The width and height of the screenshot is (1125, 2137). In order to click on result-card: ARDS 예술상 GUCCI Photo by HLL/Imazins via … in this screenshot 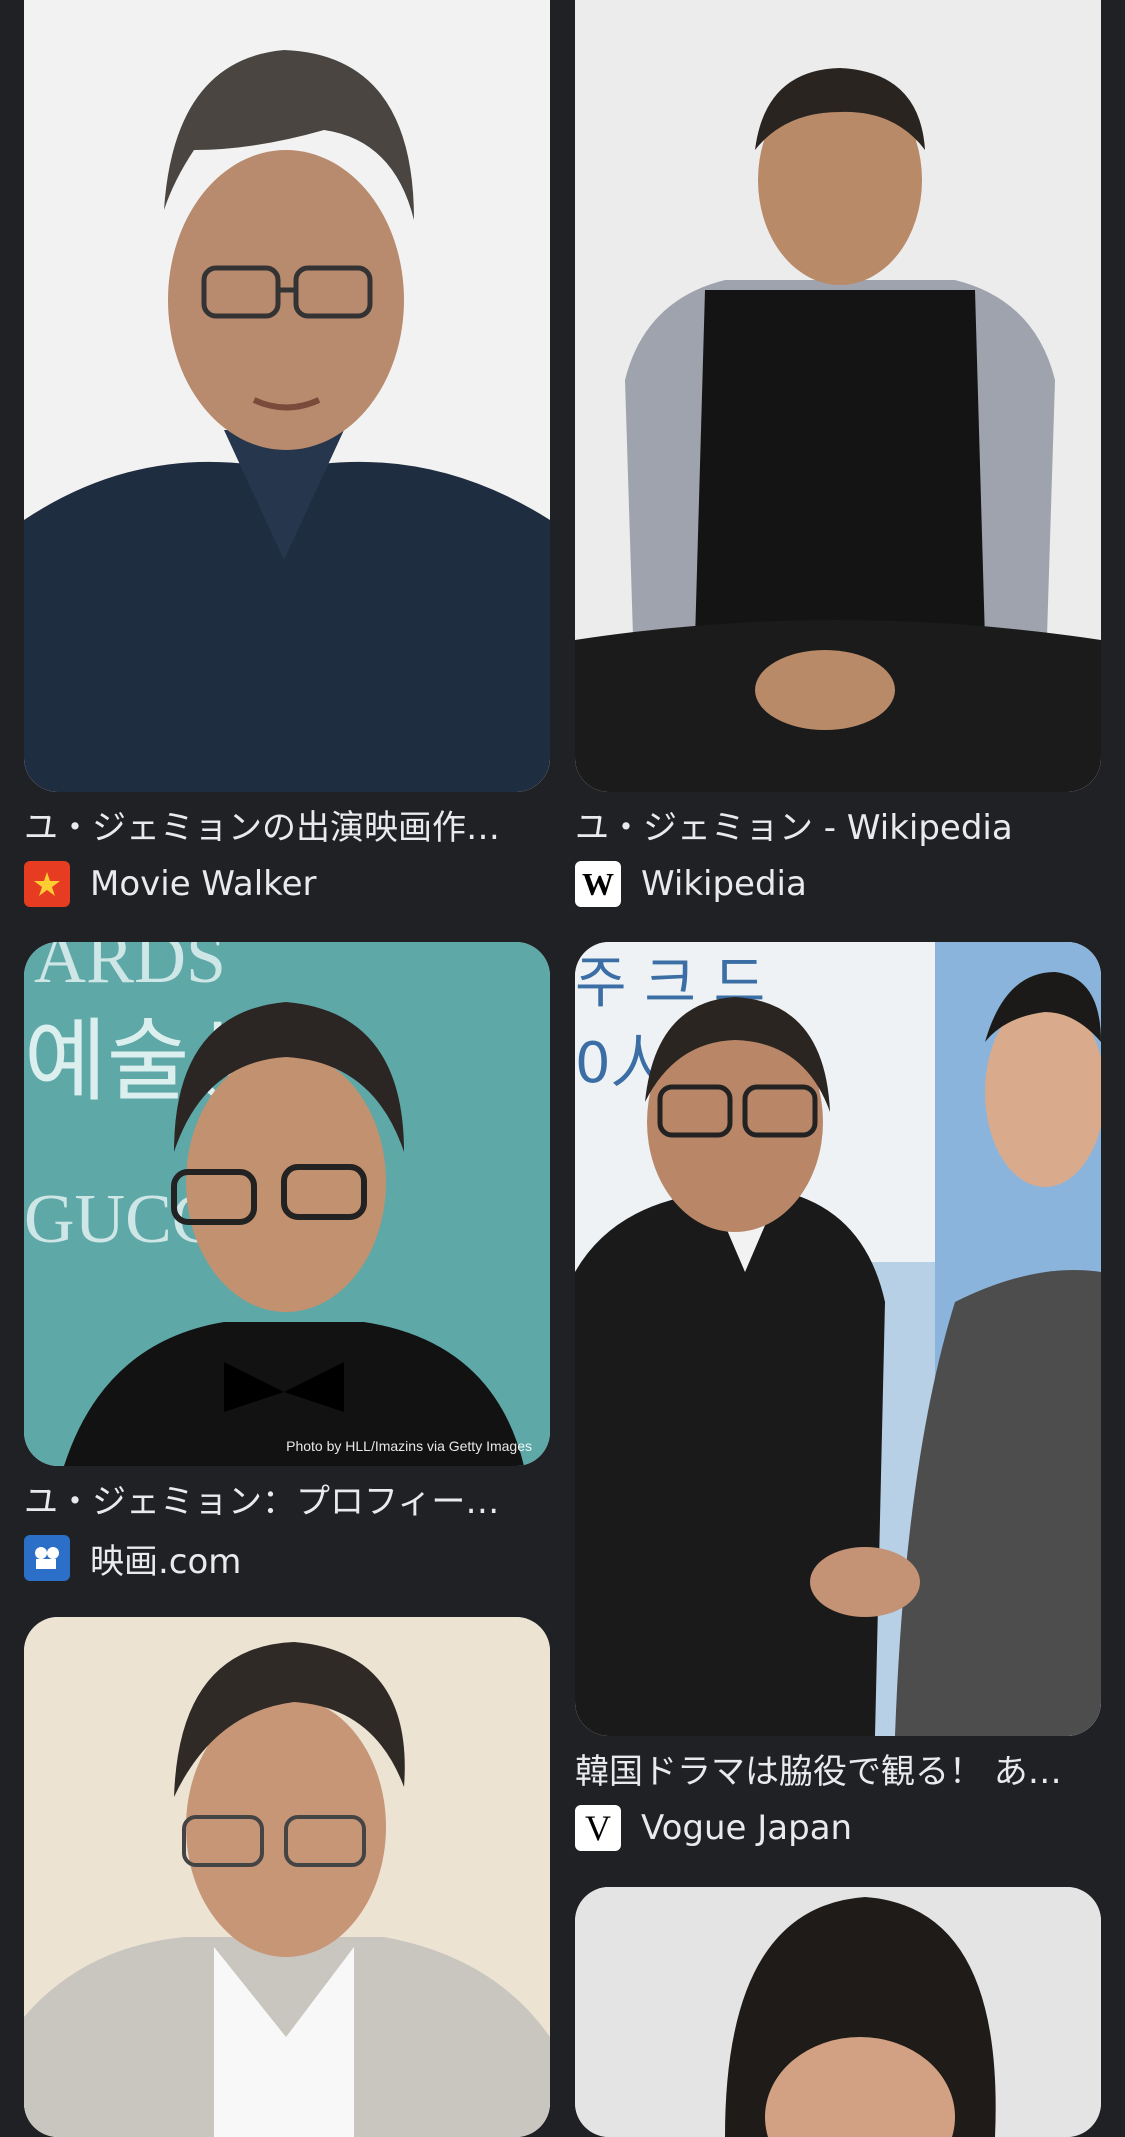, I will do `click(287, 1262)`.